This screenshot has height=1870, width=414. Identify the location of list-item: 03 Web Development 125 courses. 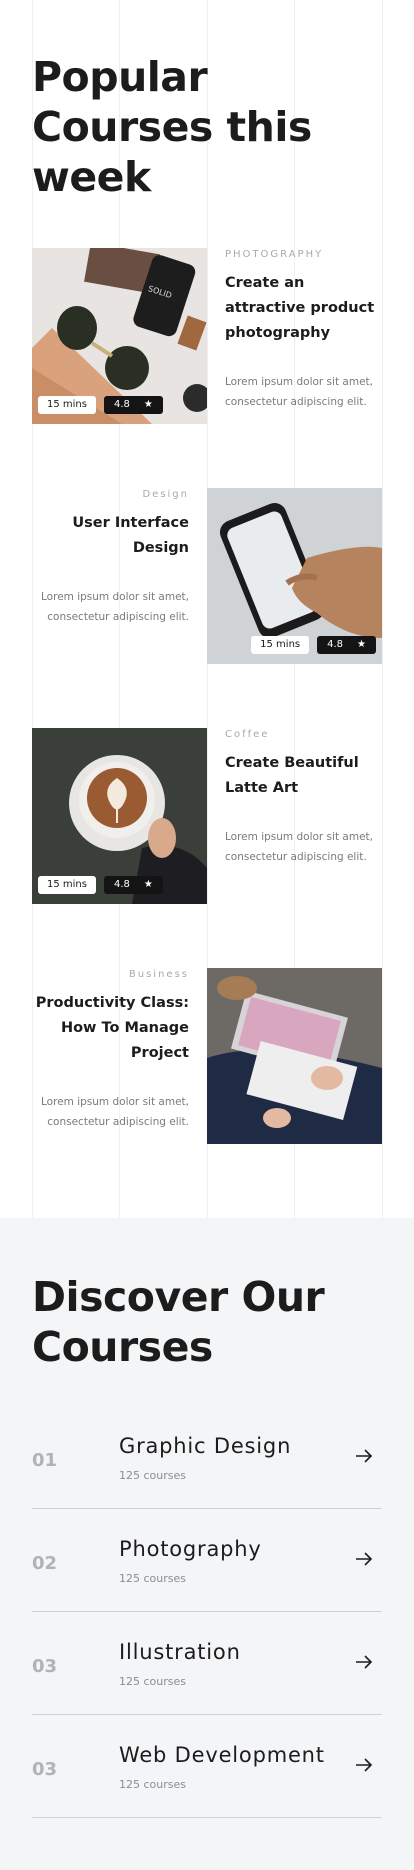
(207, 1766).